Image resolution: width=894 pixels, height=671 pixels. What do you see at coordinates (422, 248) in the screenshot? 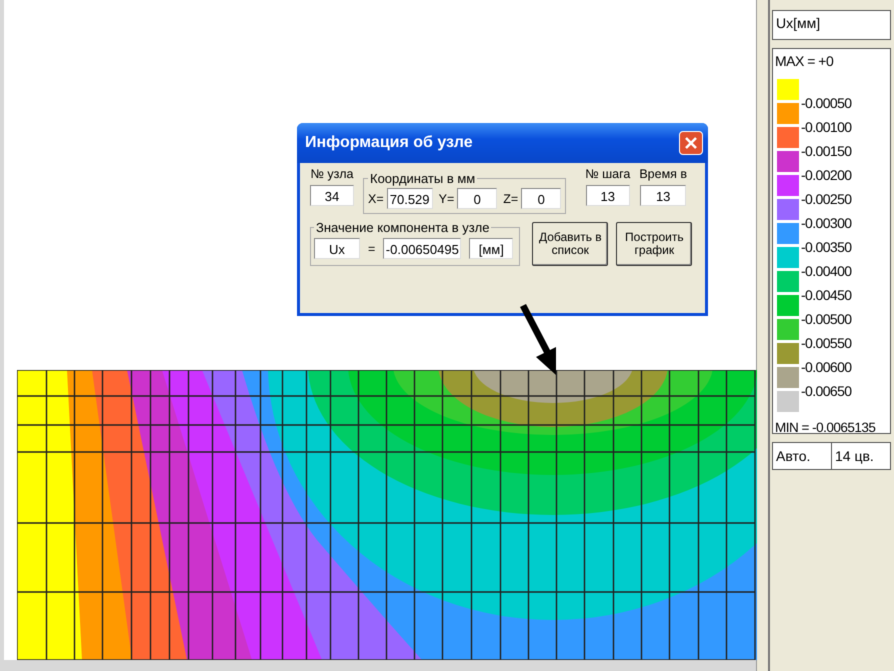
I see `input-field: -0.00650495` at bounding box center [422, 248].